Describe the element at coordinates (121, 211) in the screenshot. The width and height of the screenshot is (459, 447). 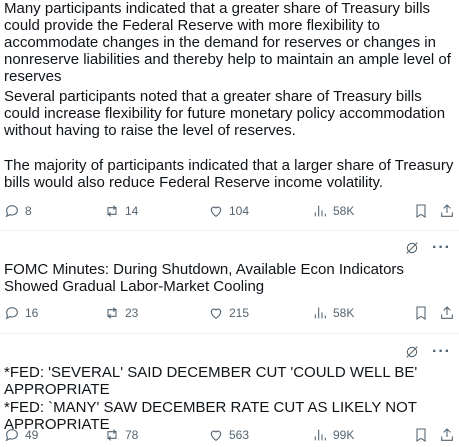
I see `repost-button: 14` at that location.